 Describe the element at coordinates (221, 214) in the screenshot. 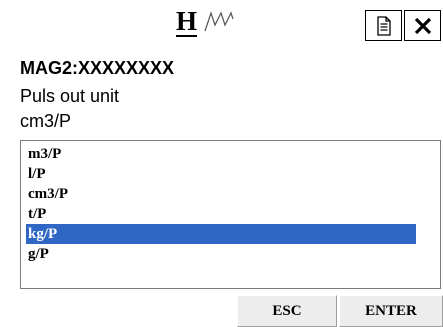

I see `list-item: t/P` at that location.